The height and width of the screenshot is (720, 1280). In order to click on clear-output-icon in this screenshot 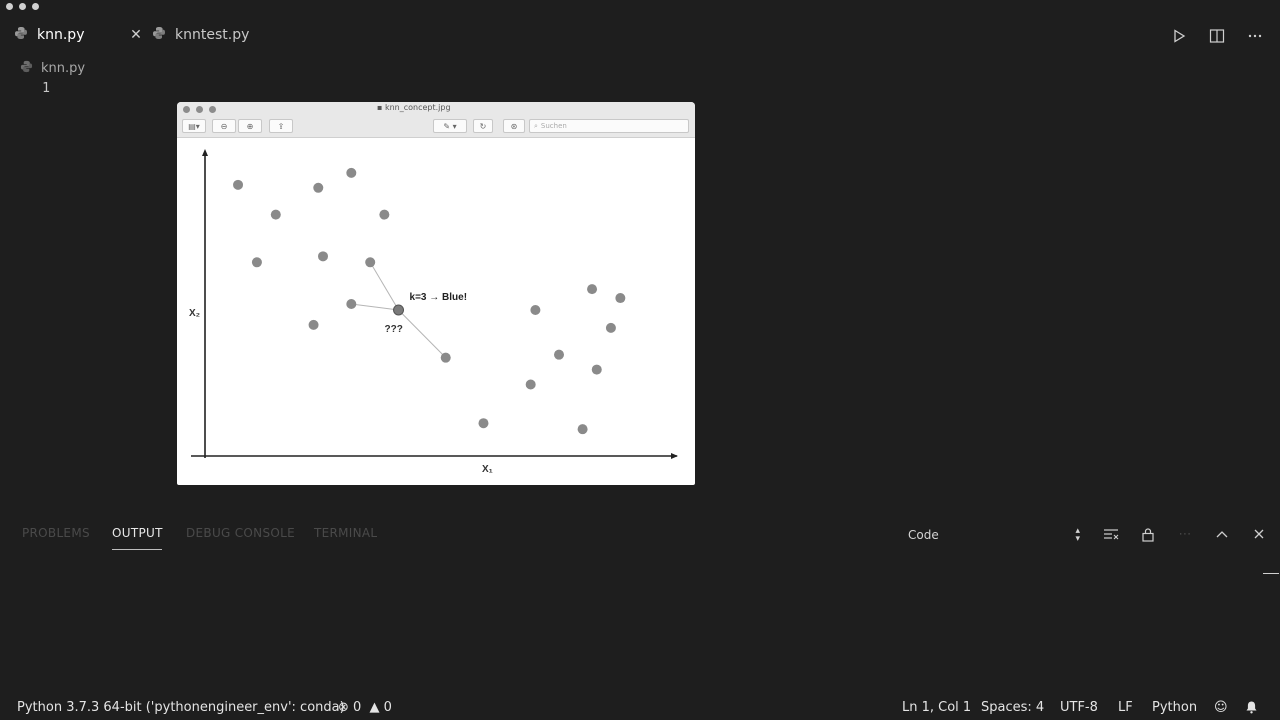, I will do `click(1111, 534)`.